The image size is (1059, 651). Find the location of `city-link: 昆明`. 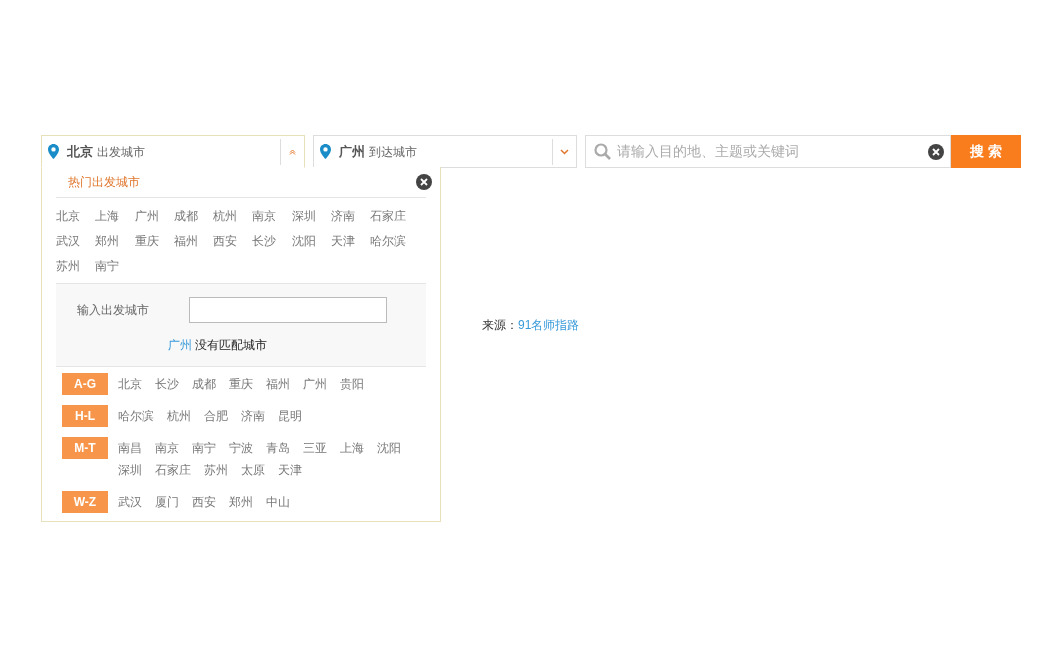

city-link: 昆明 is located at coordinates (290, 416).